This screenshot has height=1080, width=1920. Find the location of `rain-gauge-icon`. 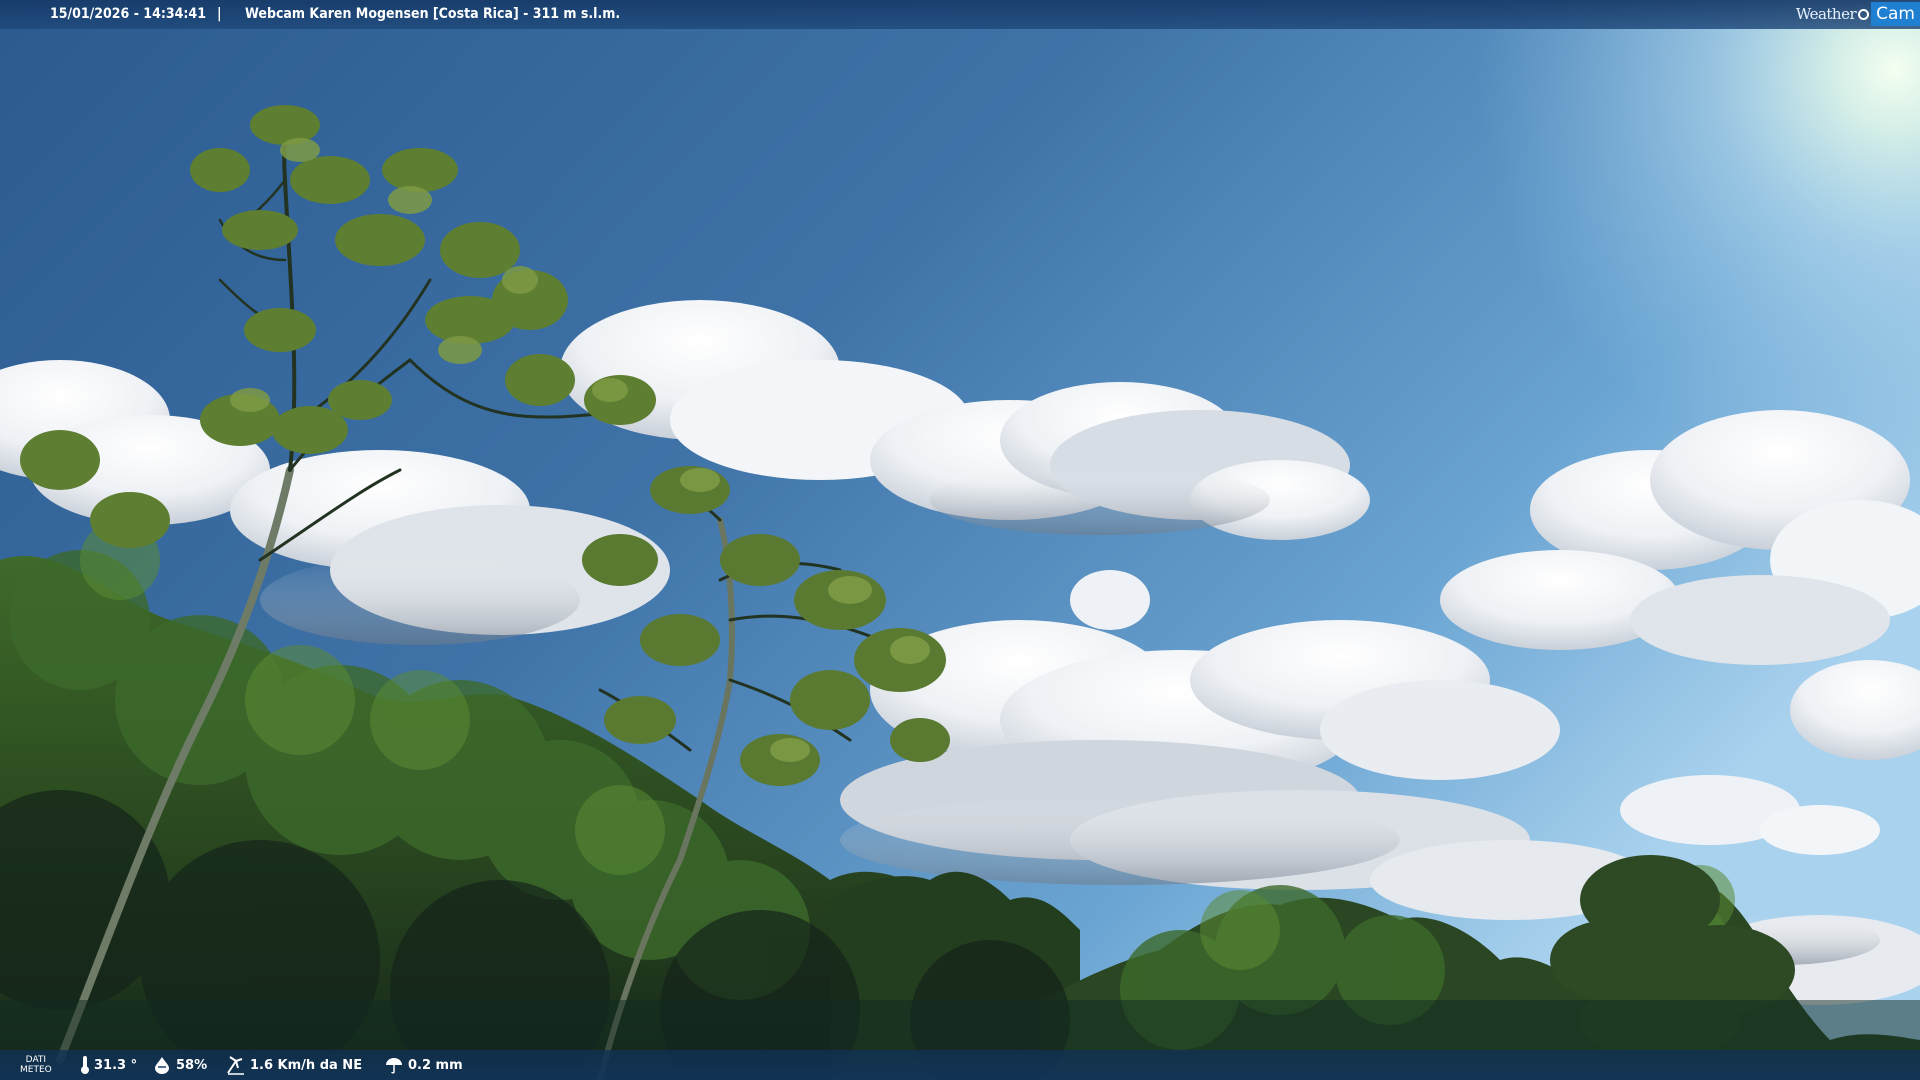

rain-gauge-icon is located at coordinates (394, 1066).